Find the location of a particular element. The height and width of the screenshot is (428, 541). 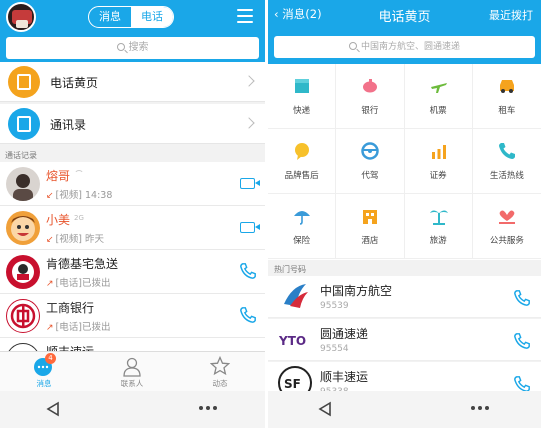

tab-contacts-bottom: 联系人 is located at coordinates (132, 372).